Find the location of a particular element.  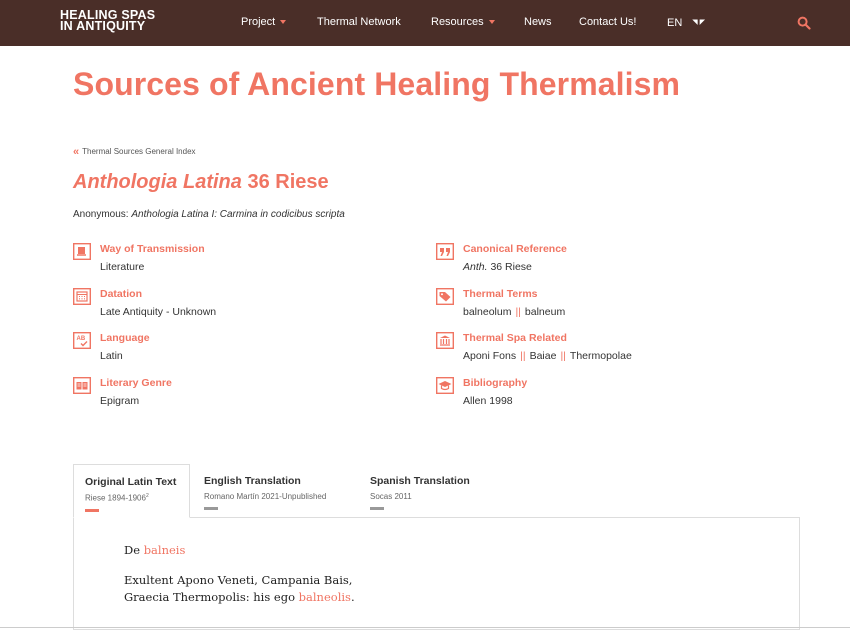

tab-label: Spanish Translation is located at coordinates (420, 481).